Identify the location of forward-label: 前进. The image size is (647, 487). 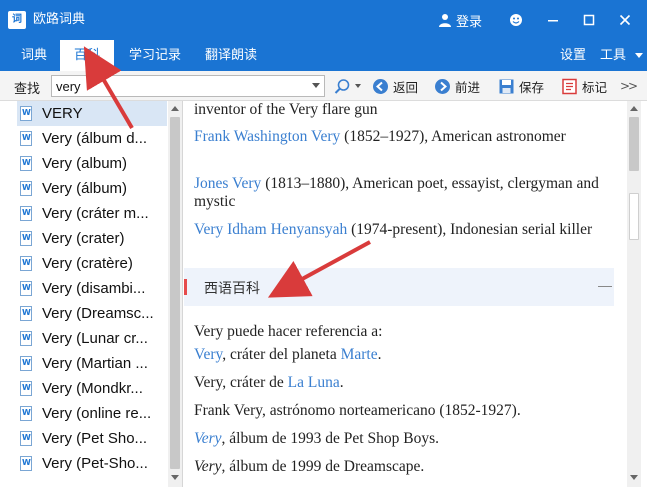
(468, 87).